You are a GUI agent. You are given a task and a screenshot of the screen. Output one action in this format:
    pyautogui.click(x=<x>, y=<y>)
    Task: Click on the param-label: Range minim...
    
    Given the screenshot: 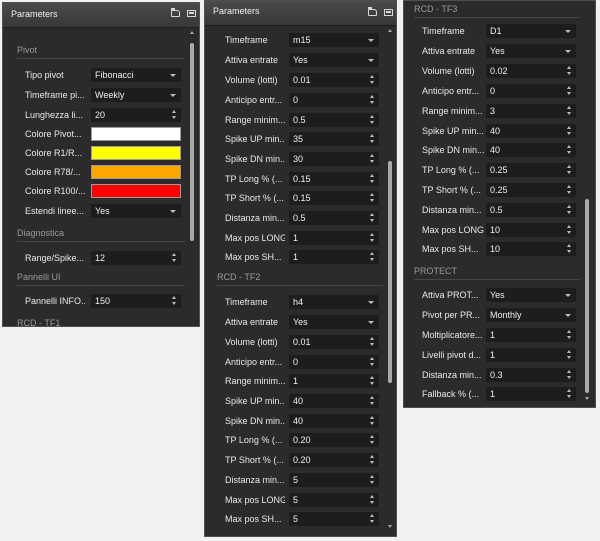 What is the action you would take?
    pyautogui.click(x=452, y=111)
    